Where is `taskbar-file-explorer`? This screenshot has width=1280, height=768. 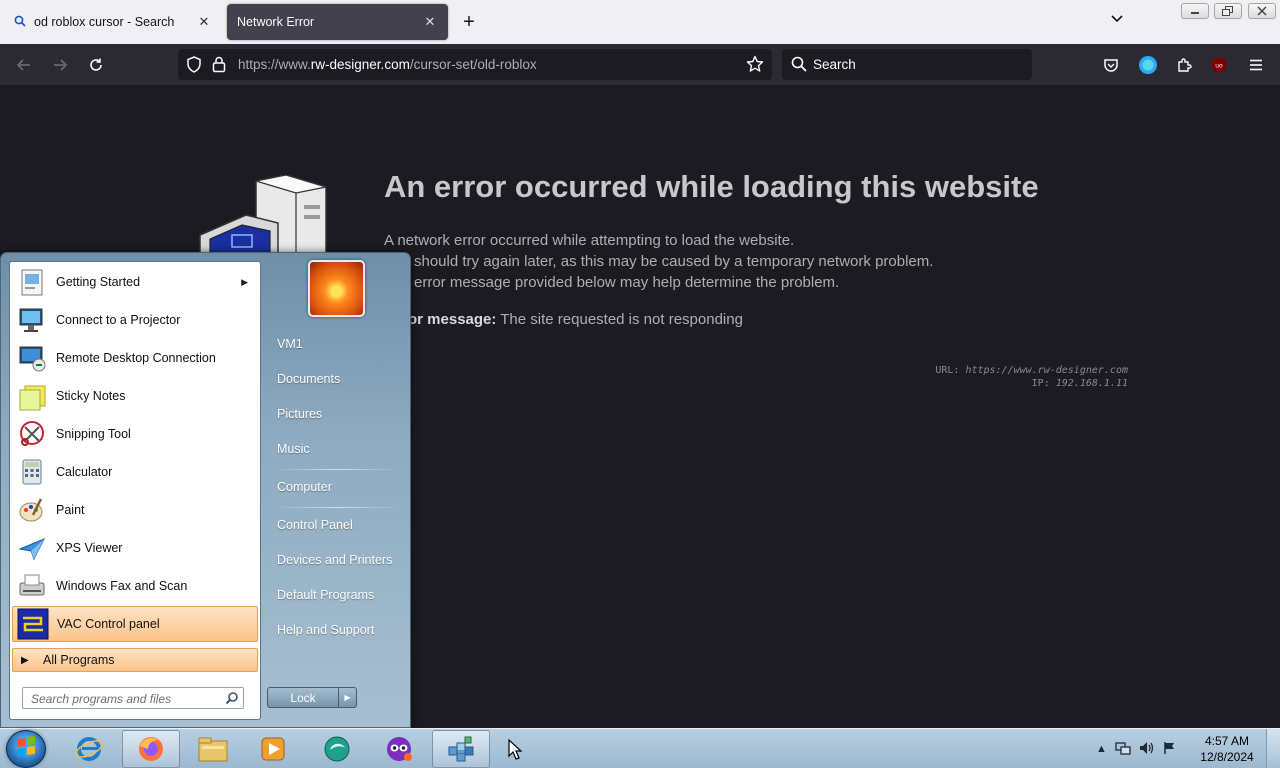 taskbar-file-explorer is located at coordinates (213, 749).